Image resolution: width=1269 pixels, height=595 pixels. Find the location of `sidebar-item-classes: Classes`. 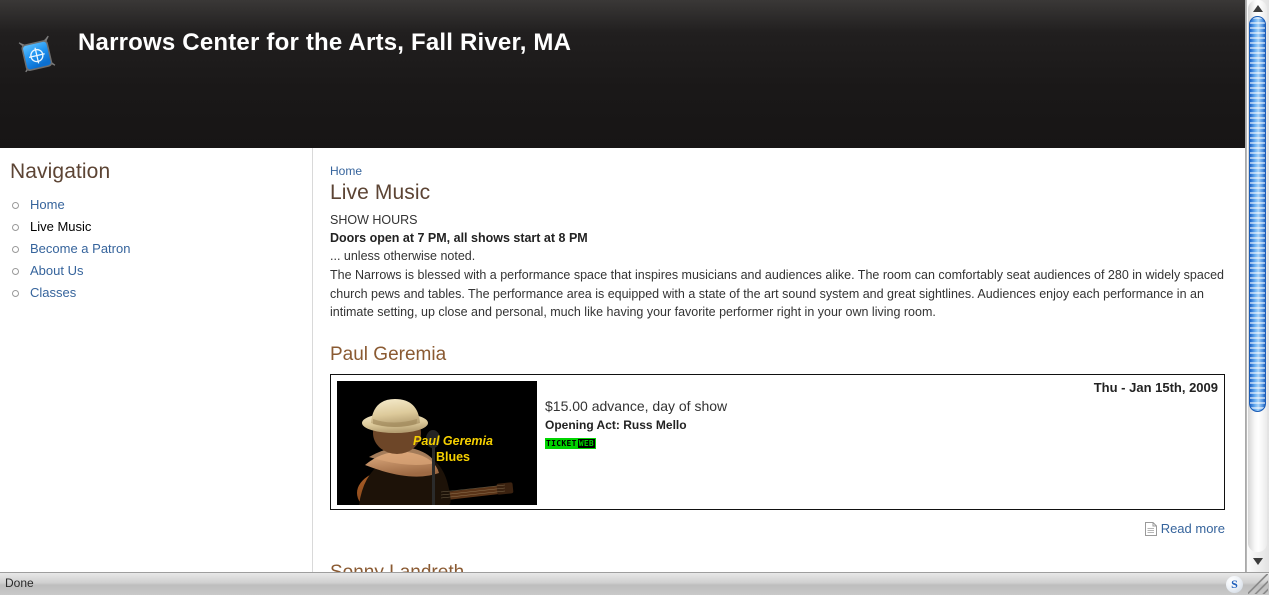

sidebar-item-classes: Classes is located at coordinates (150, 293).